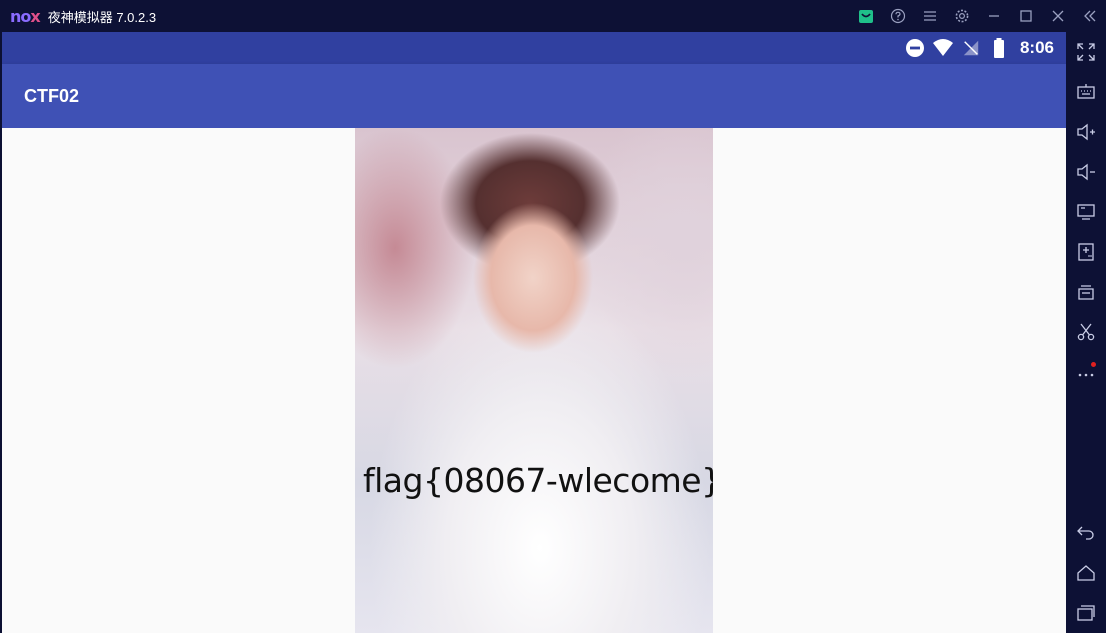 The image size is (1106, 633). Describe the element at coordinates (999, 48) in the screenshot. I see `battery-icon` at that location.